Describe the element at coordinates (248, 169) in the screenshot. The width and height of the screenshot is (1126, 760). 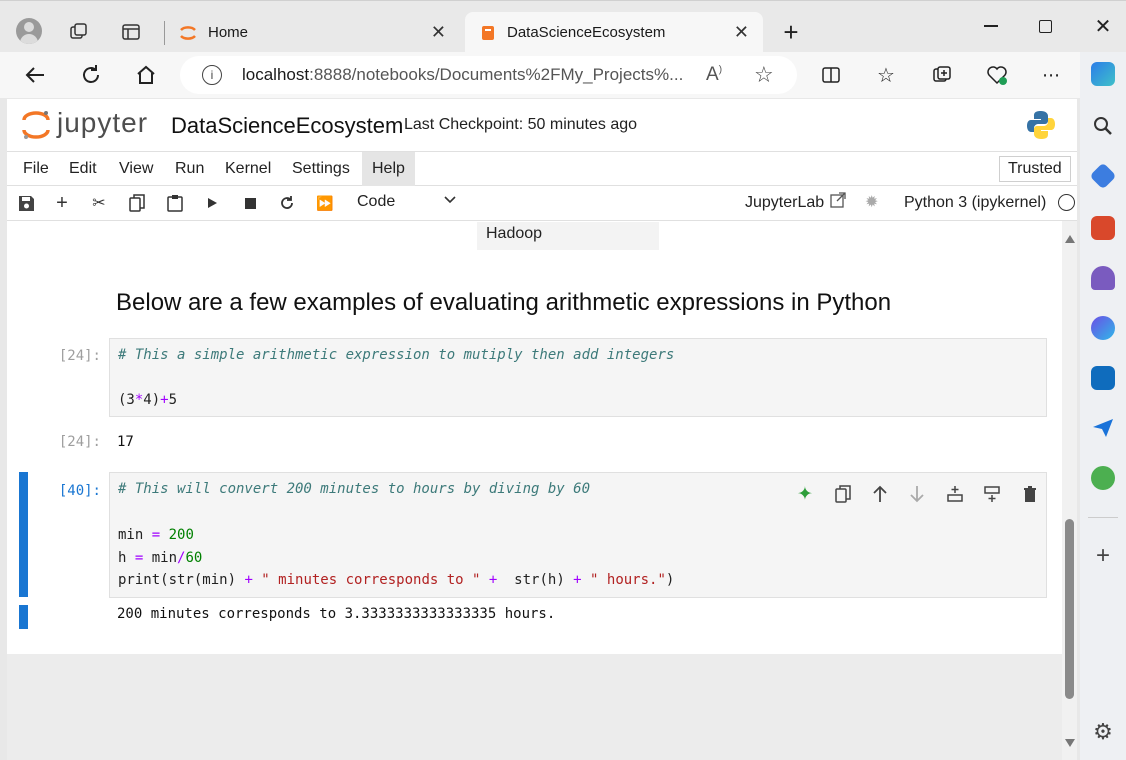
I see `menu-kernel: Kernel` at that location.